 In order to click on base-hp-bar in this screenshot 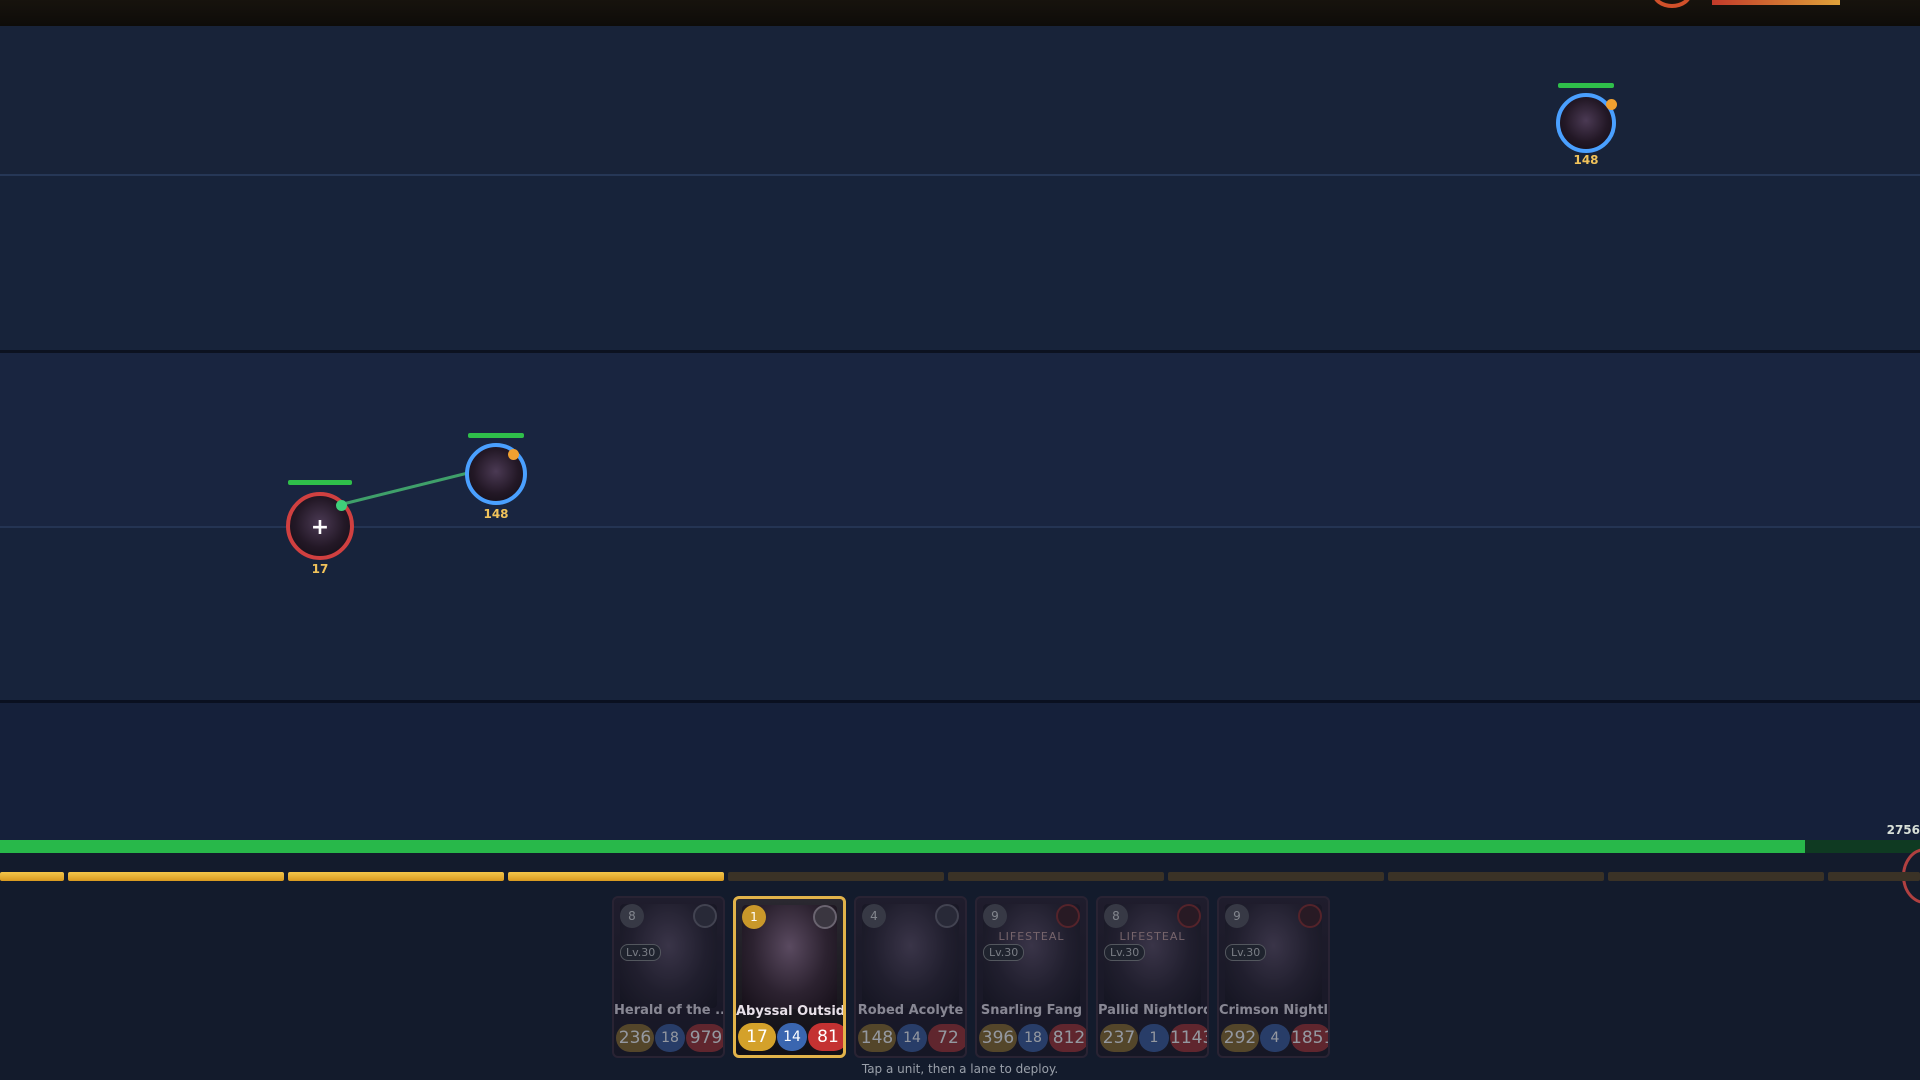, I will do `click(960, 846)`.